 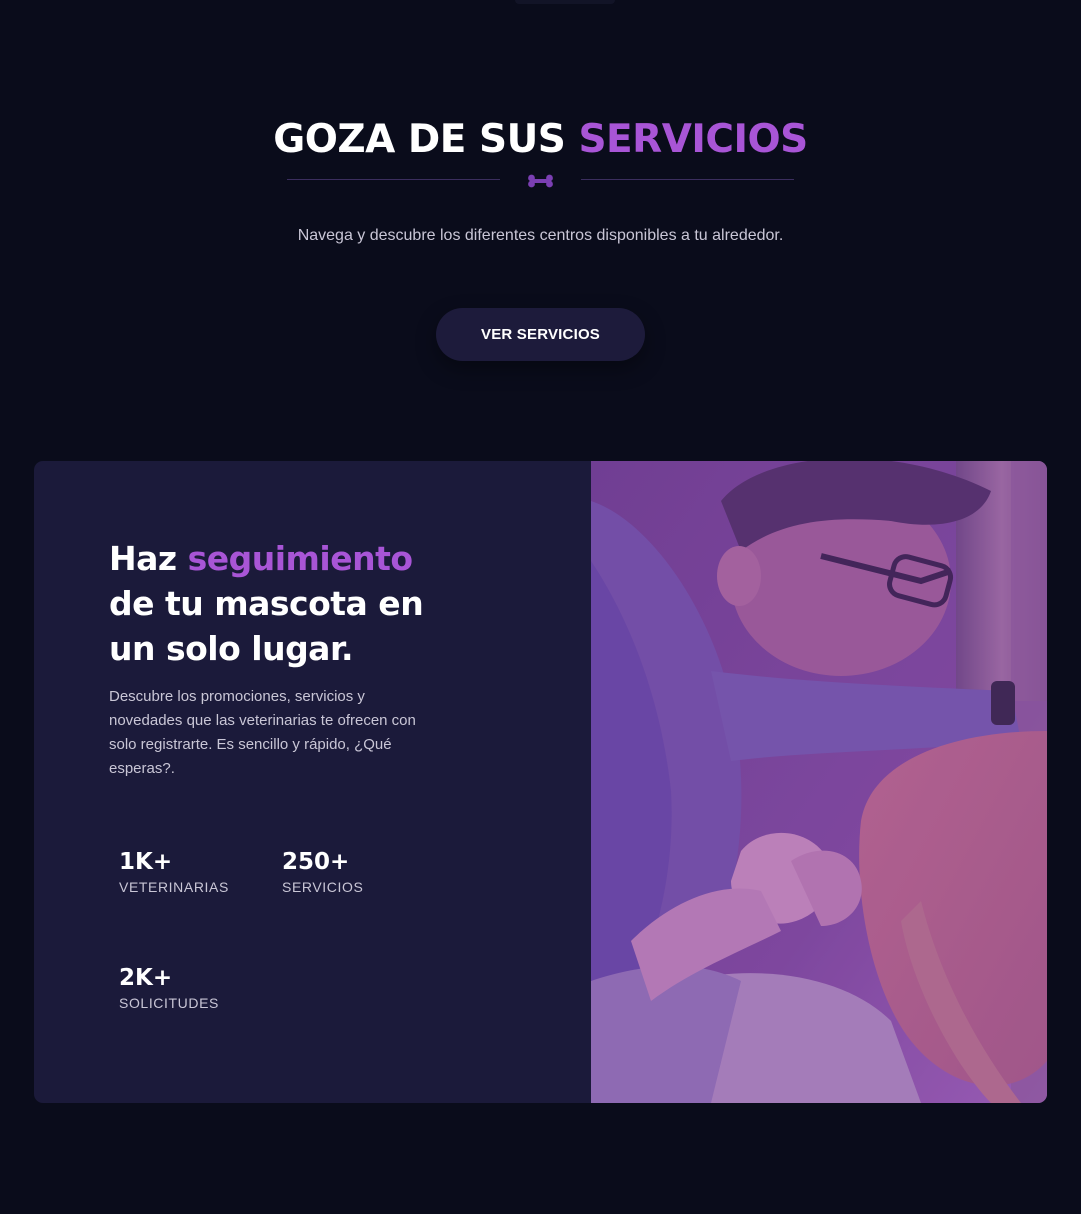 I want to click on stat-label: SOLICITUDES, so click(x=169, y=1003).